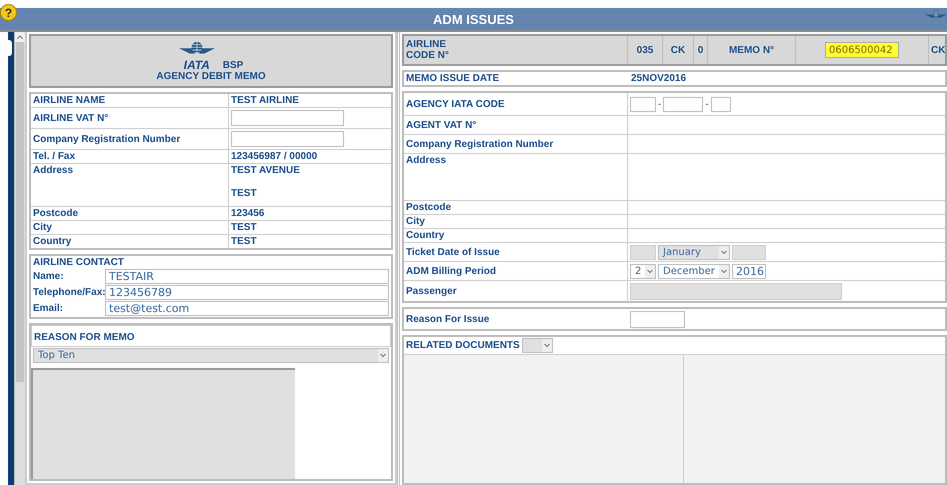 The width and height of the screenshot is (947, 485). Describe the element at coordinates (84, 337) in the screenshot. I see `section-title: REASON FOR MEMO` at that location.